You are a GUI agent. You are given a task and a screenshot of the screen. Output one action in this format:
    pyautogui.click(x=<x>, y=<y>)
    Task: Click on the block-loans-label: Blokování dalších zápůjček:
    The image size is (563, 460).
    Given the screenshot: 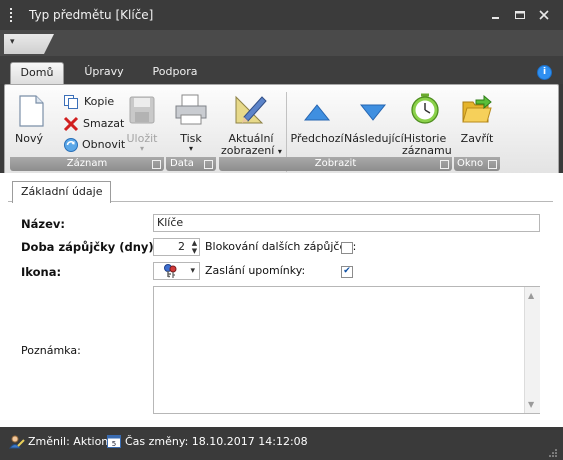 What is the action you would take?
    pyautogui.click(x=281, y=246)
    